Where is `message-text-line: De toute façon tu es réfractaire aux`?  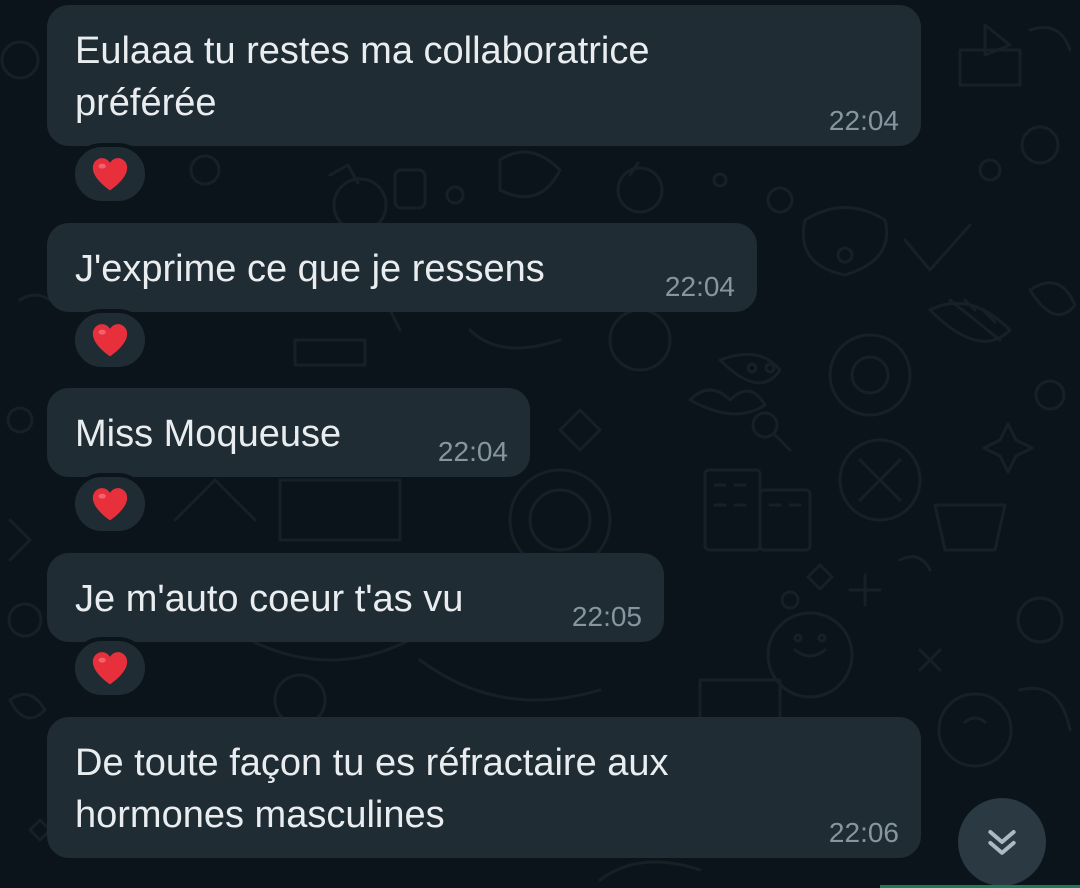 message-text-line: De toute façon tu es réfractaire aux is located at coordinates (372, 763).